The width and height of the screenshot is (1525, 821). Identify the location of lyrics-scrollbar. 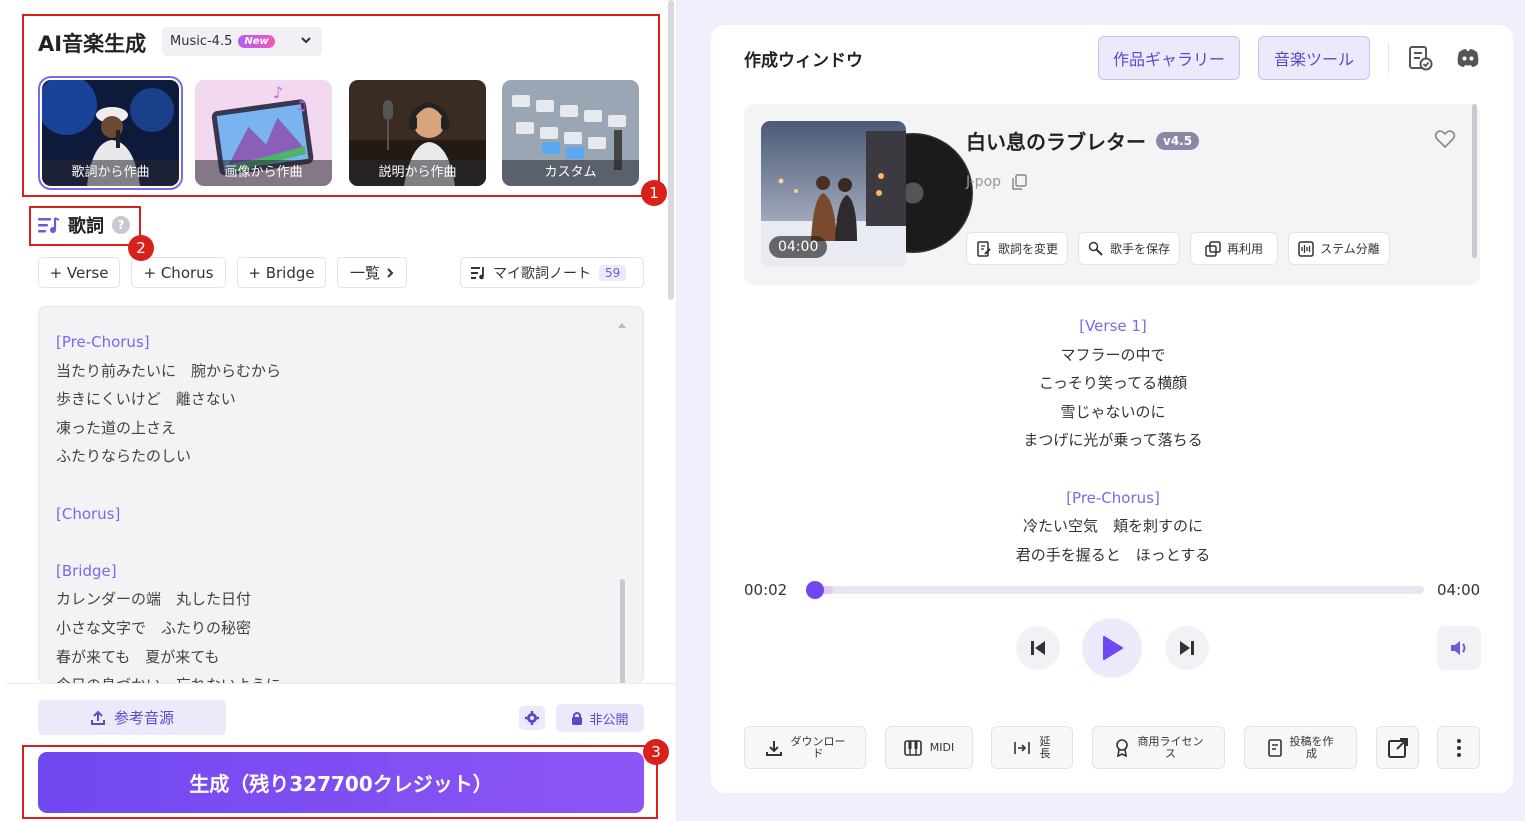
(622, 631).